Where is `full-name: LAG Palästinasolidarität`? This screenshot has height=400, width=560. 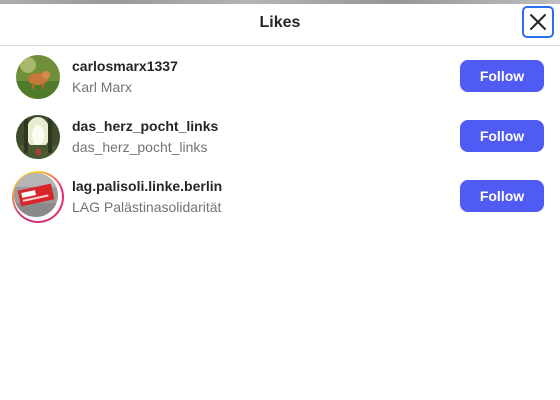
full-name: LAG Palästinasolidarität is located at coordinates (147, 207).